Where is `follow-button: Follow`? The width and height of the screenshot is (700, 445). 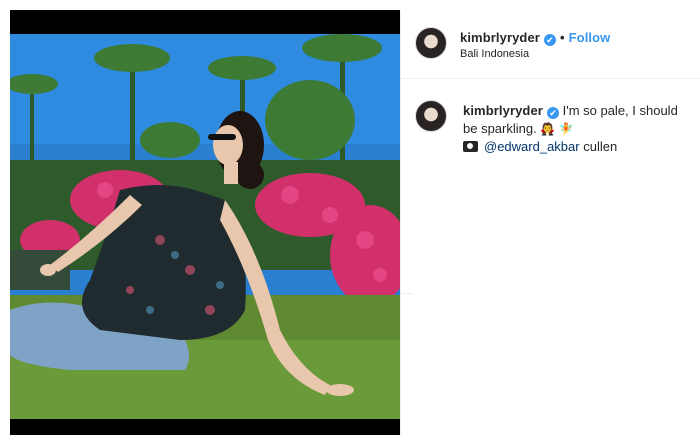 follow-button: Follow is located at coordinates (590, 37).